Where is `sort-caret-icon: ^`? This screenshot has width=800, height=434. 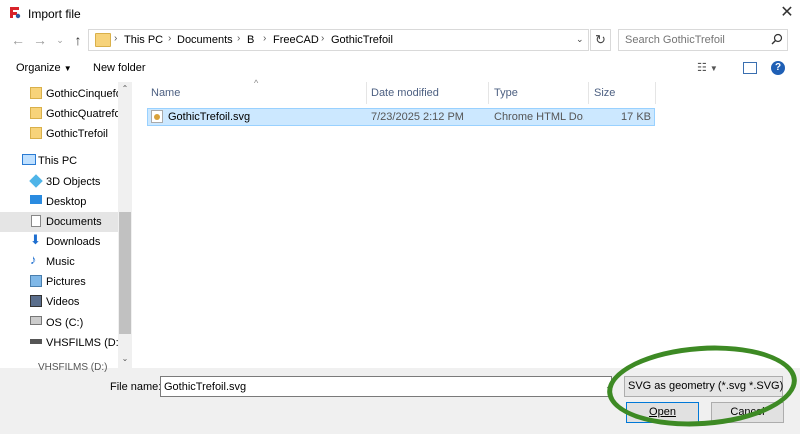
sort-caret-icon: ^ is located at coordinates (256, 83).